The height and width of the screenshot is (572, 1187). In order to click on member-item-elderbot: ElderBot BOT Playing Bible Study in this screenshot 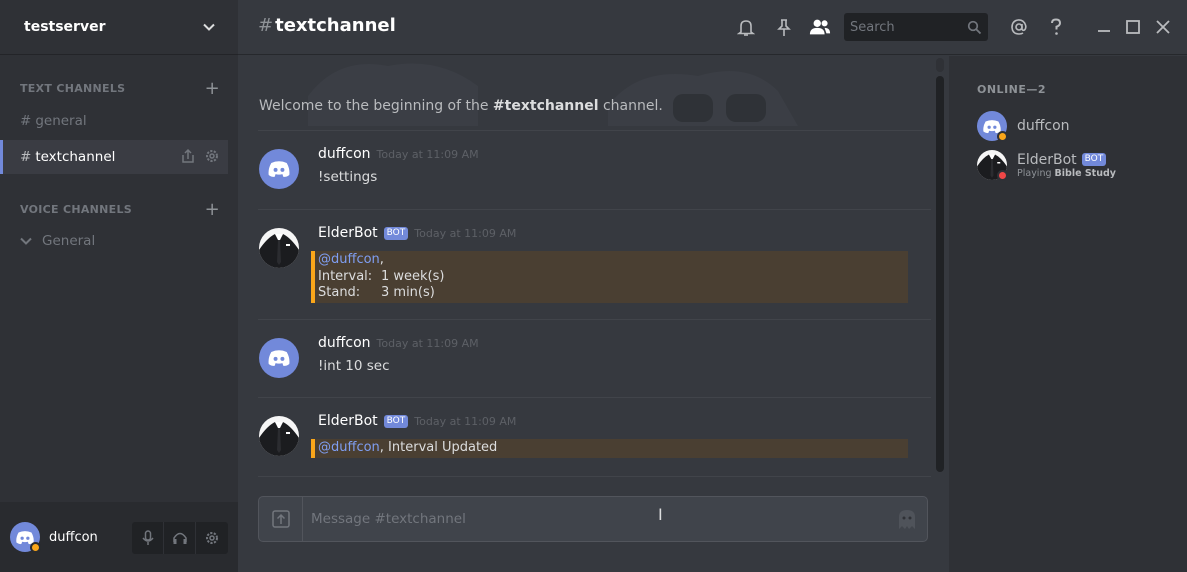, I will do `click(1046, 165)`.